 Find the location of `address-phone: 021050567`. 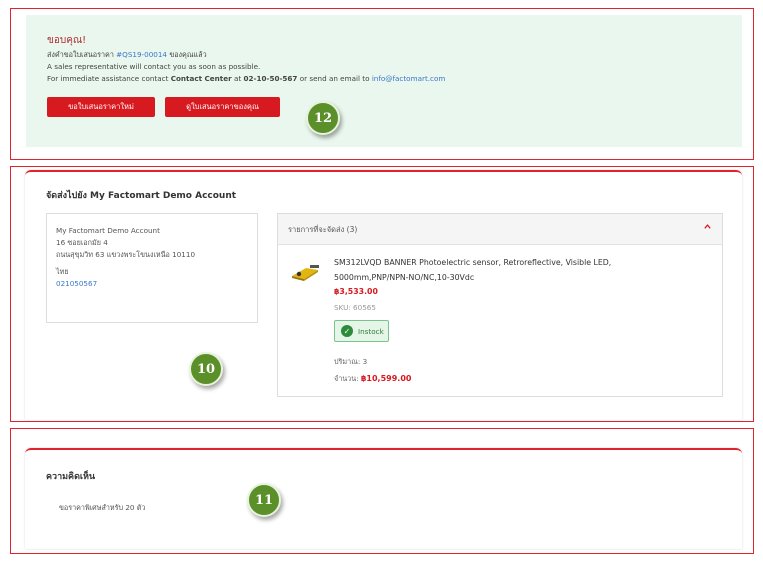

address-phone: 021050567 is located at coordinates (77, 283).